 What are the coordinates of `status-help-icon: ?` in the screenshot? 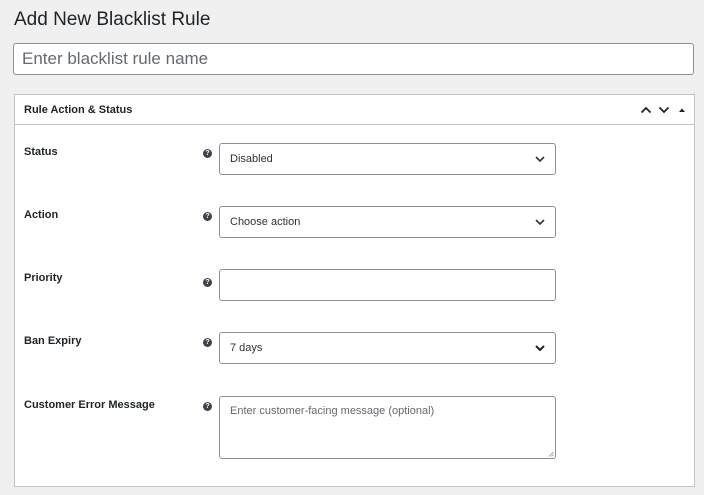 It's located at (207, 153).